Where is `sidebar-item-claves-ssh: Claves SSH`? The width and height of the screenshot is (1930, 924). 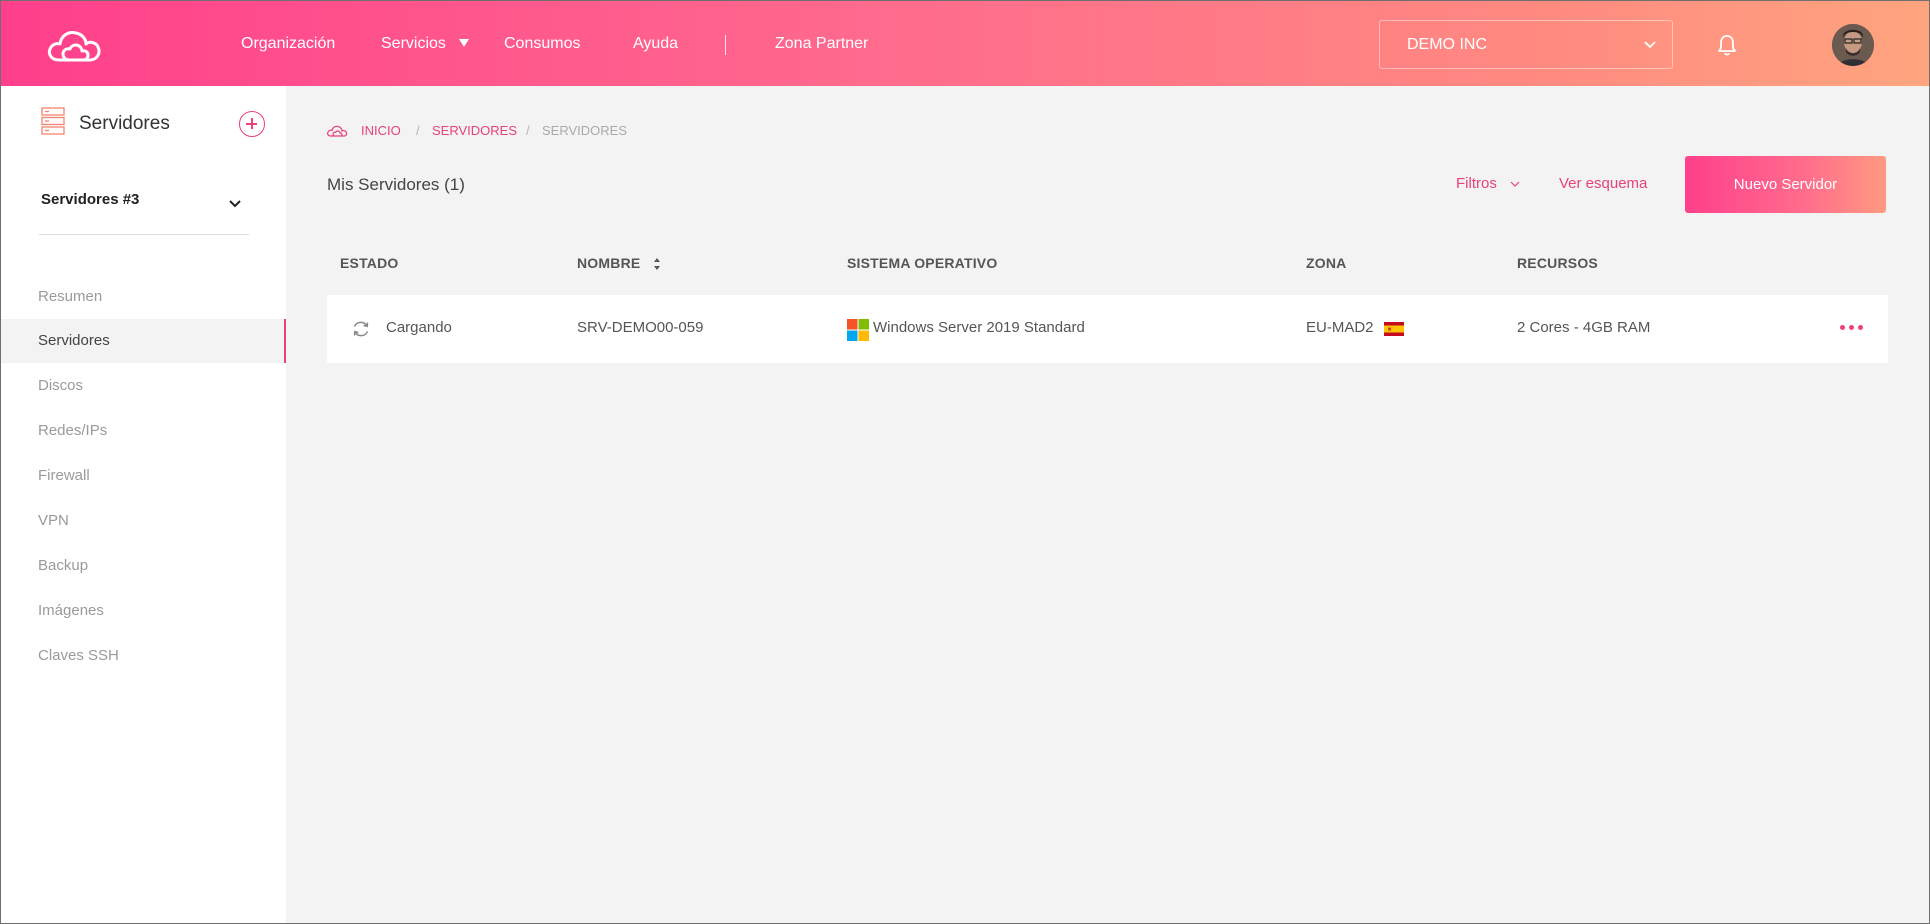 sidebar-item-claves-ssh: Claves SSH is located at coordinates (143, 656).